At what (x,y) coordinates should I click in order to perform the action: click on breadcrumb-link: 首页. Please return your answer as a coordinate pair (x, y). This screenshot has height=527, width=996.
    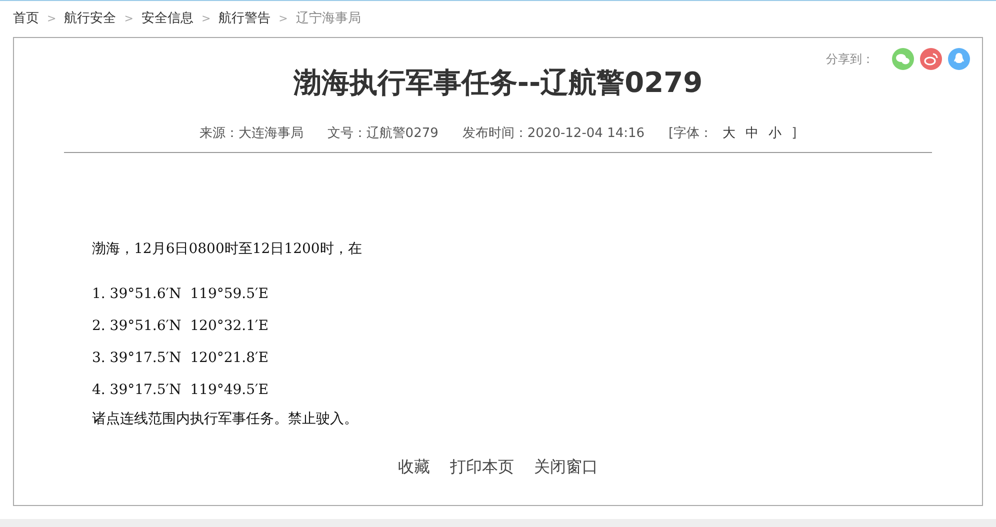
    Looking at the image, I should click on (26, 19).